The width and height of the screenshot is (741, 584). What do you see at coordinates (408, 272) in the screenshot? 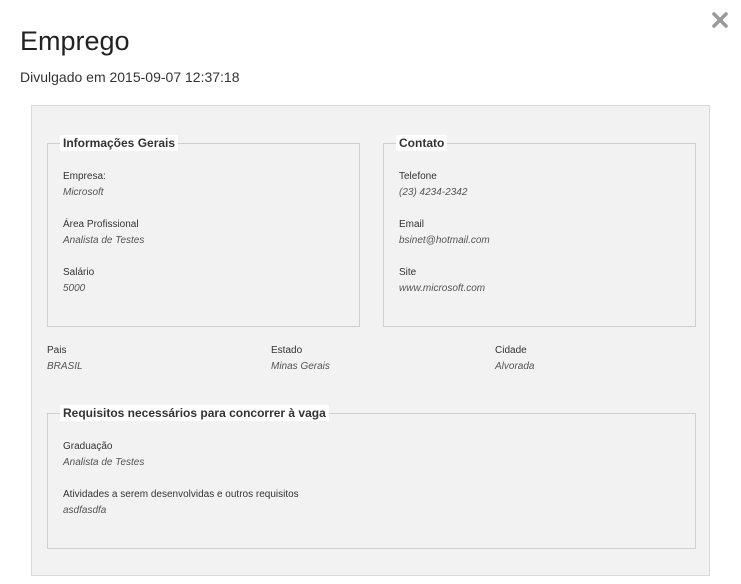
I see `site-label: Site` at bounding box center [408, 272].